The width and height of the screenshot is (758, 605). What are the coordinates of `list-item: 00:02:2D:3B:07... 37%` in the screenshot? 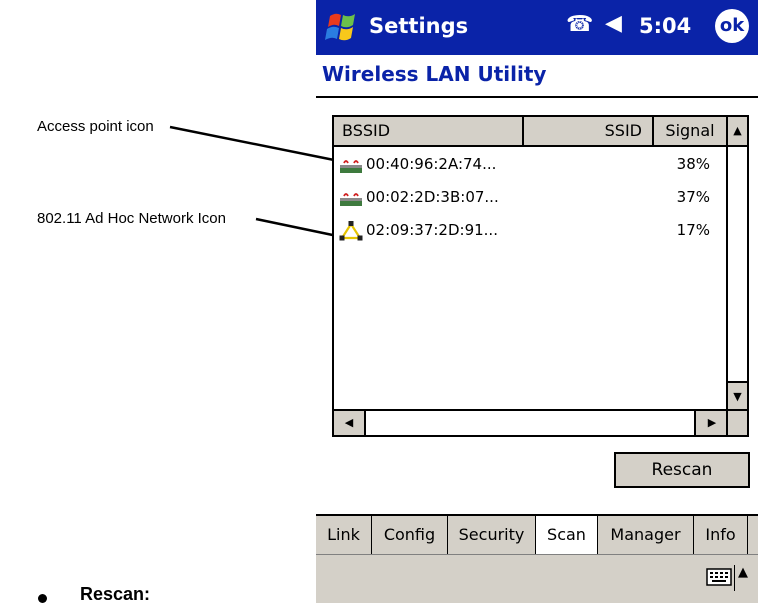 It's located at (529, 197).